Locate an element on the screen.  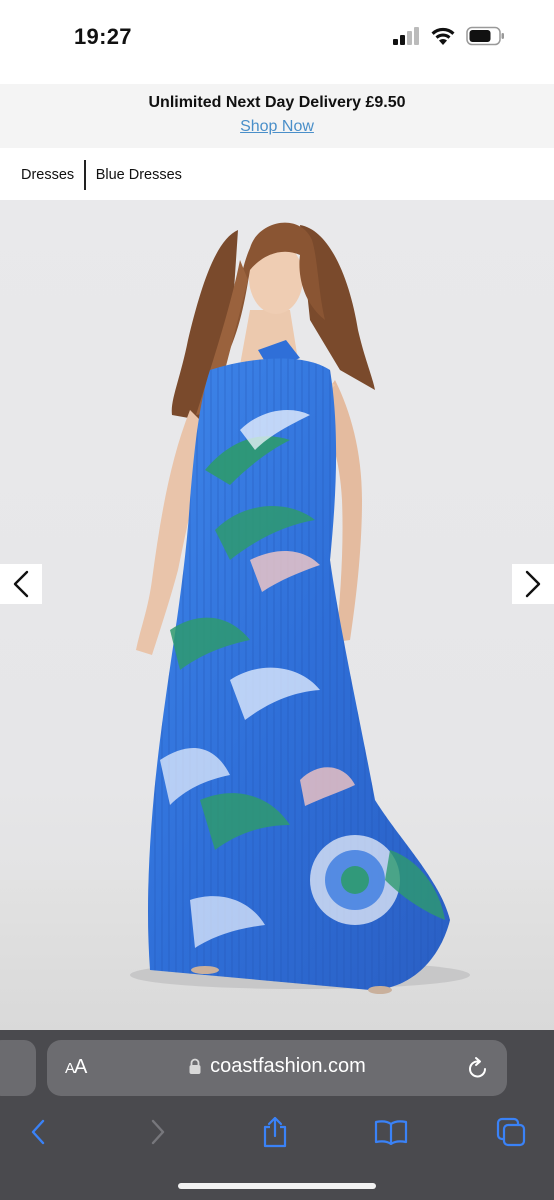
chevron-left-icon is located at coordinates (21, 584).